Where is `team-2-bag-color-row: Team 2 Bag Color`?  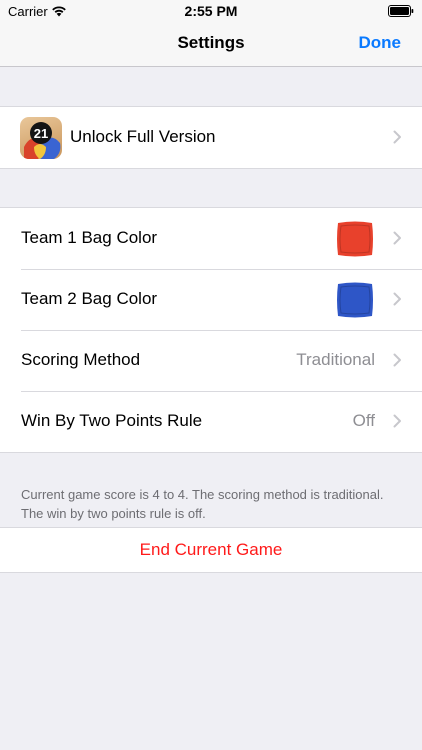
team-2-bag-color-row: Team 2 Bag Color is located at coordinates (211, 299).